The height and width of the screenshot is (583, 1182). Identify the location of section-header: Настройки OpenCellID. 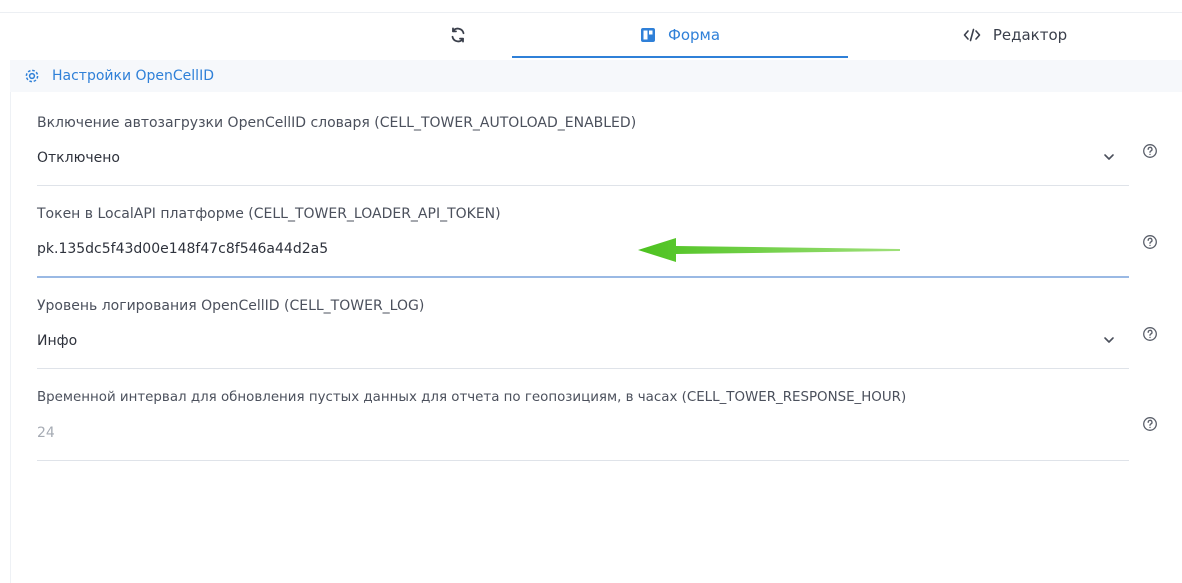
(596, 76).